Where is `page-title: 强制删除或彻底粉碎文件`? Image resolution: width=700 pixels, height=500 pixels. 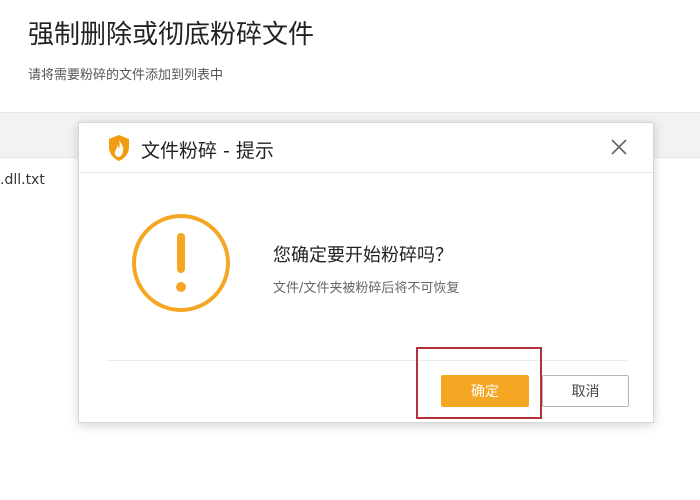 page-title: 强制删除或彻底粉碎文件 is located at coordinates (171, 35).